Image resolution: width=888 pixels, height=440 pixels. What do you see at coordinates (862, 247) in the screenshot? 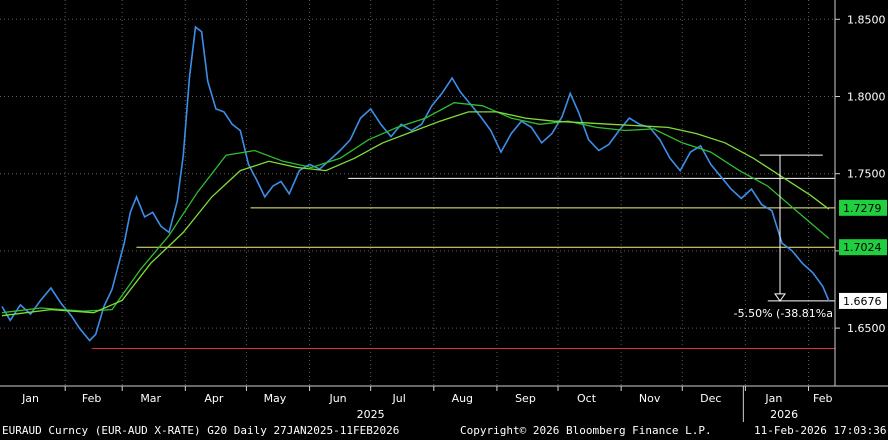
I see `price-label: 1.7024` at bounding box center [862, 247].